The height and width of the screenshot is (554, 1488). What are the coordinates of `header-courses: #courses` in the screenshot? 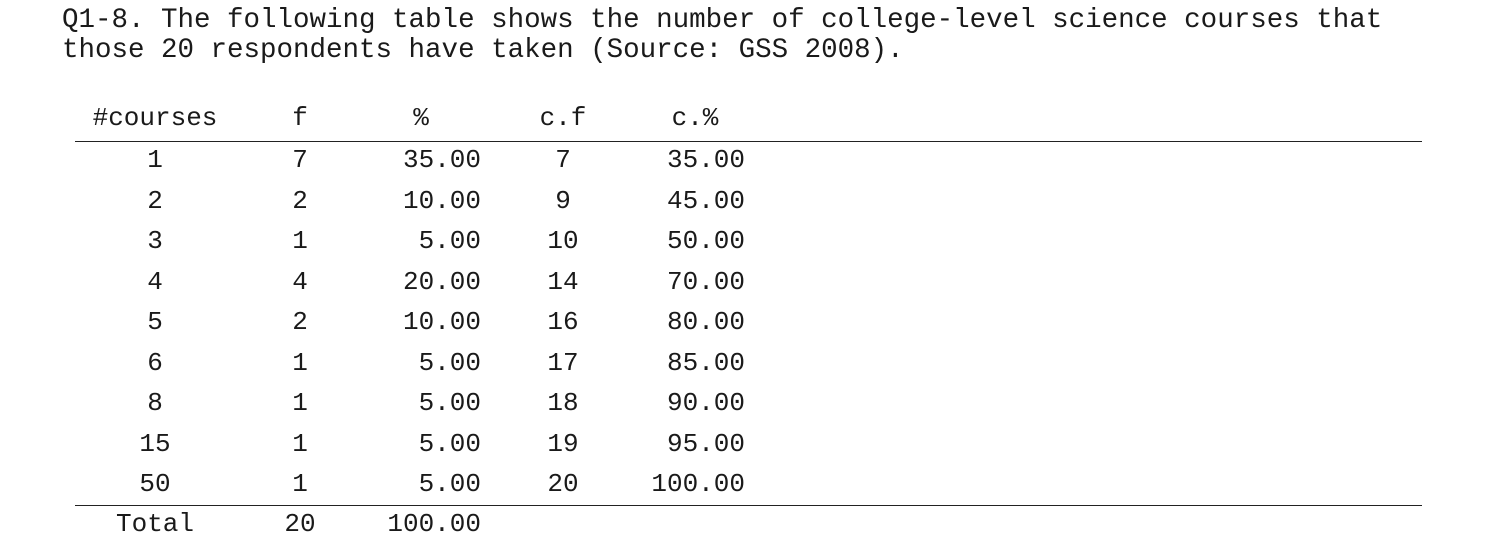 It's located at (155, 118).